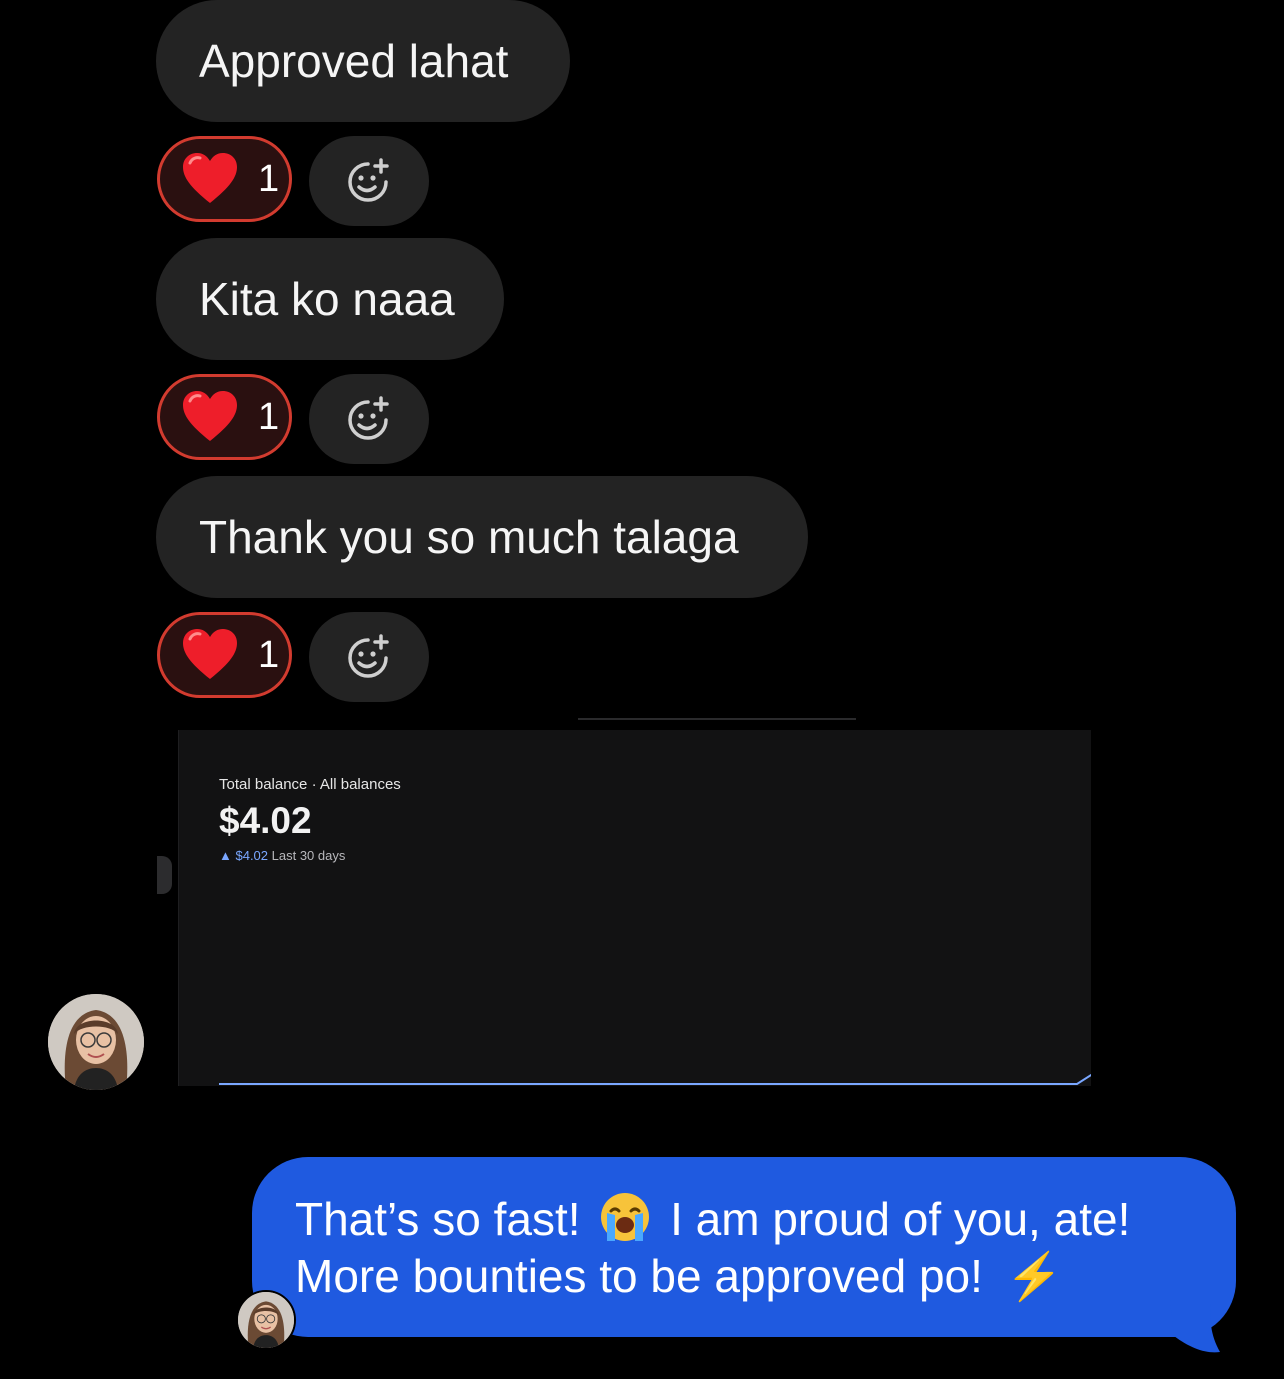  I want to click on message-bubble: Thank you so much talaga, so click(482, 537).